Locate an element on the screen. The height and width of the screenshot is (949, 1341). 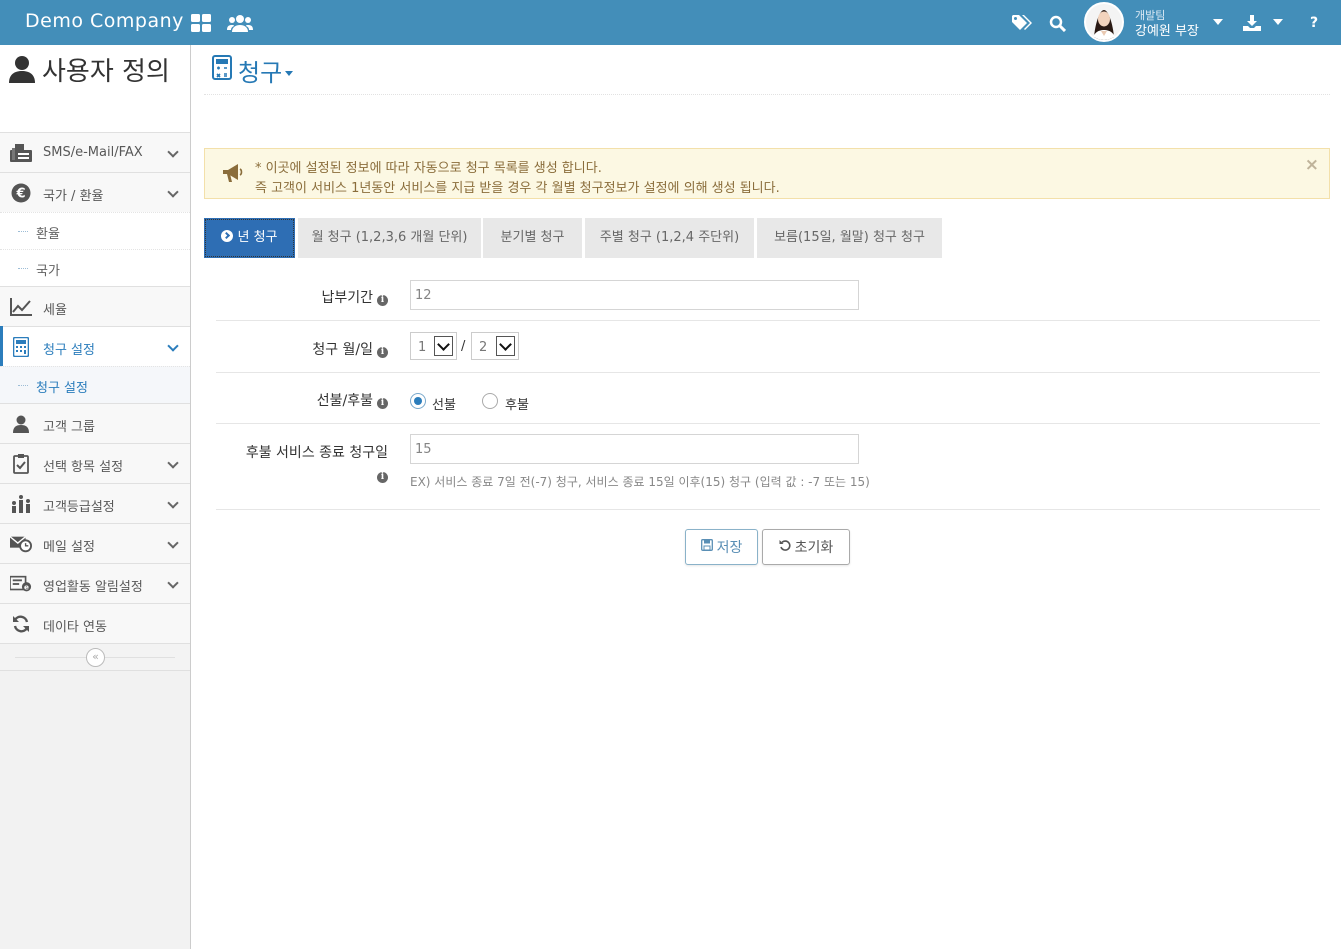
save-button: 저장 is located at coordinates (721, 547).